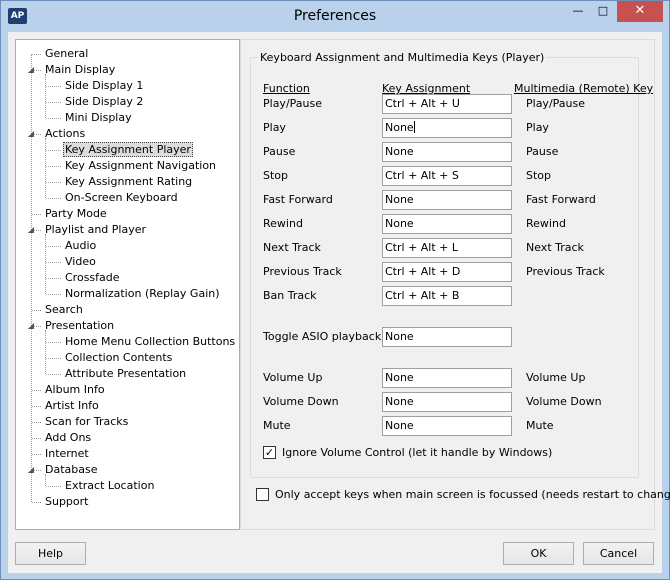 This screenshot has height=580, width=670. Describe the element at coordinates (293, 377) in the screenshot. I see `function-label: Volume Up` at that location.